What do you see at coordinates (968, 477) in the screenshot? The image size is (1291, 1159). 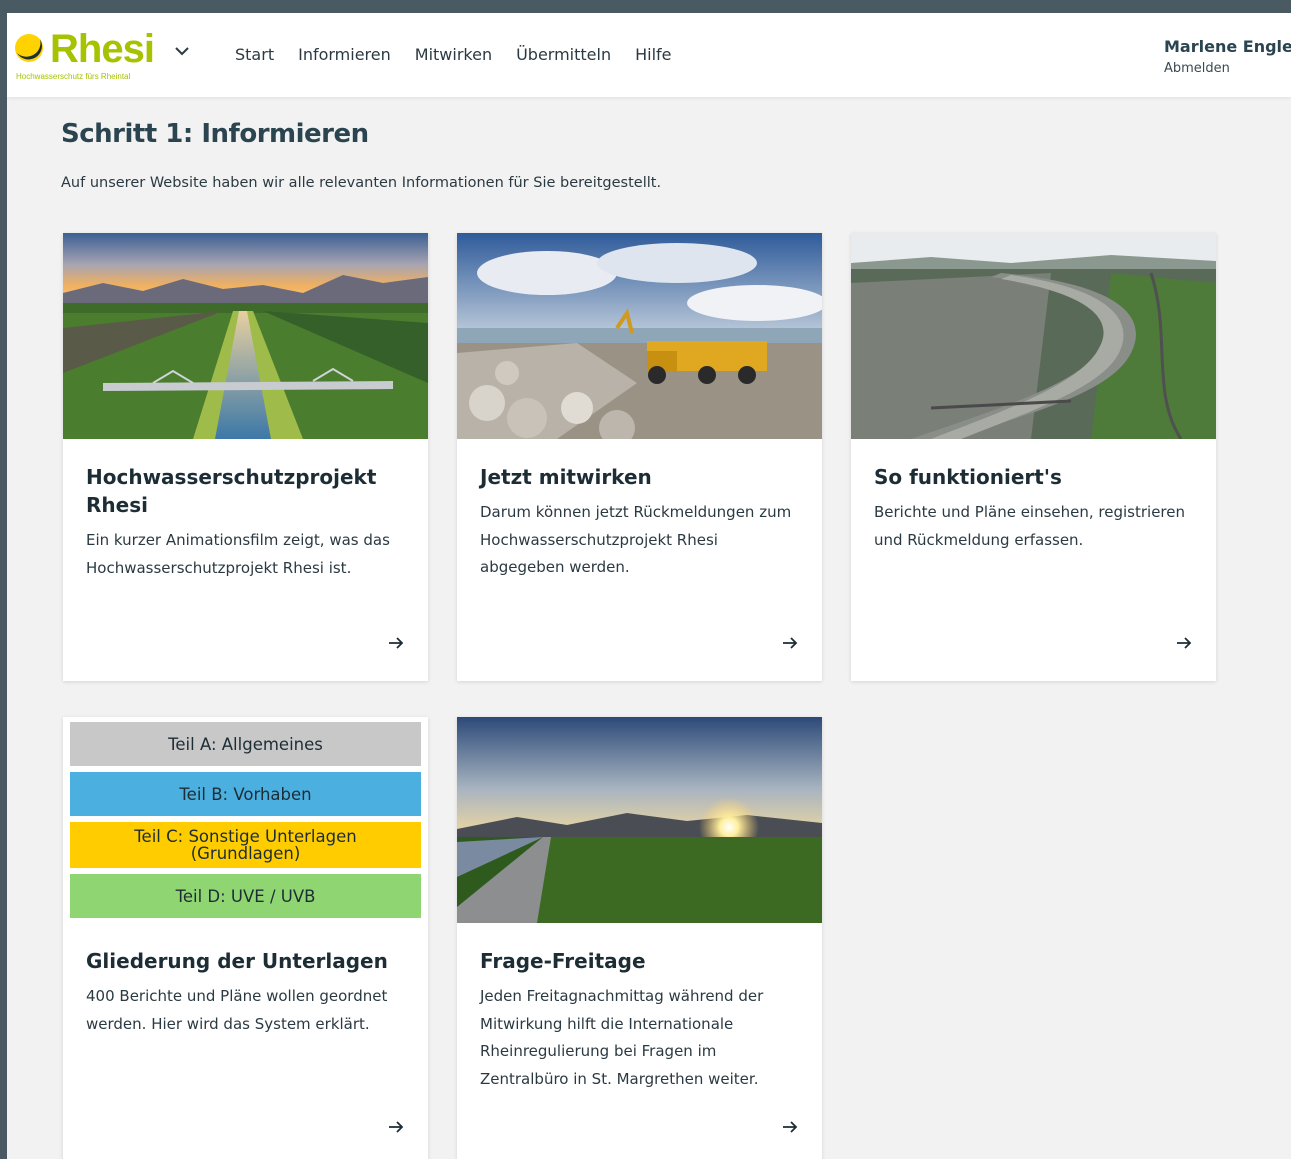 I see `card-title: So funktioniert's` at bounding box center [968, 477].